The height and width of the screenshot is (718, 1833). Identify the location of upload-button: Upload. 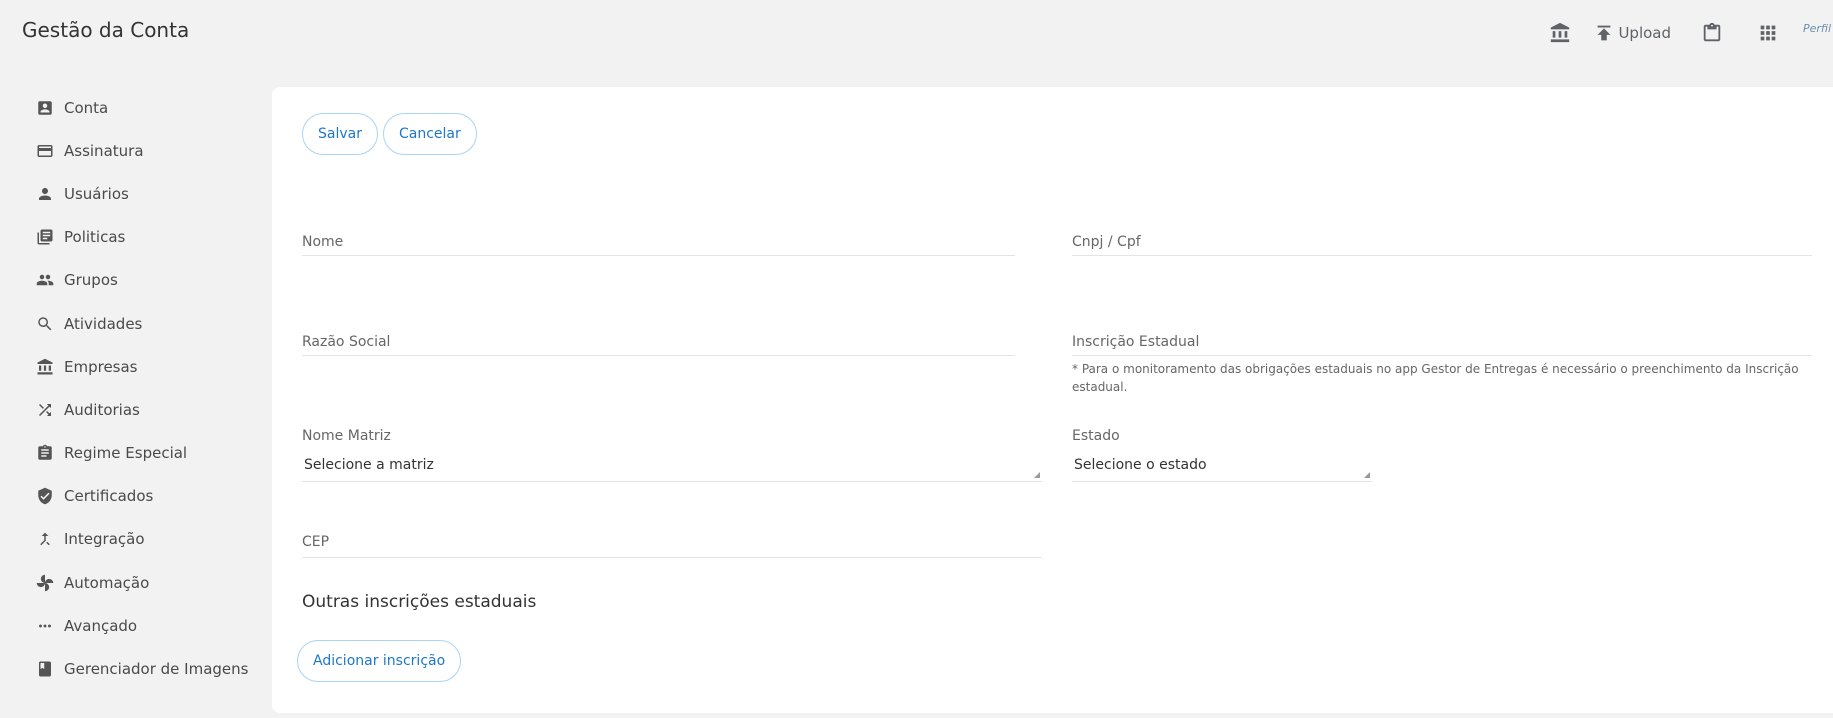
(1632, 33).